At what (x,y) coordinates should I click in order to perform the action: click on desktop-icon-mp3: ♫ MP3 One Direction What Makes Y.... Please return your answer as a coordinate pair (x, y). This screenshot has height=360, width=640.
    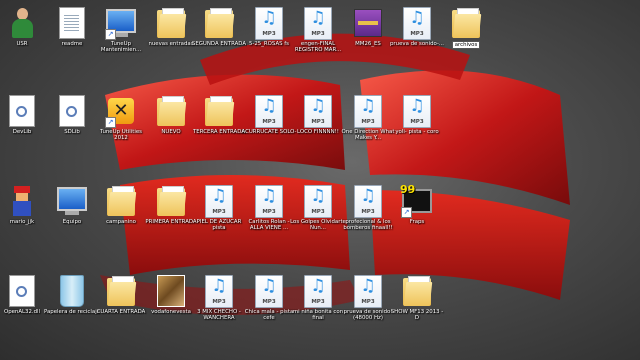
    Looking at the image, I should click on (368, 121).